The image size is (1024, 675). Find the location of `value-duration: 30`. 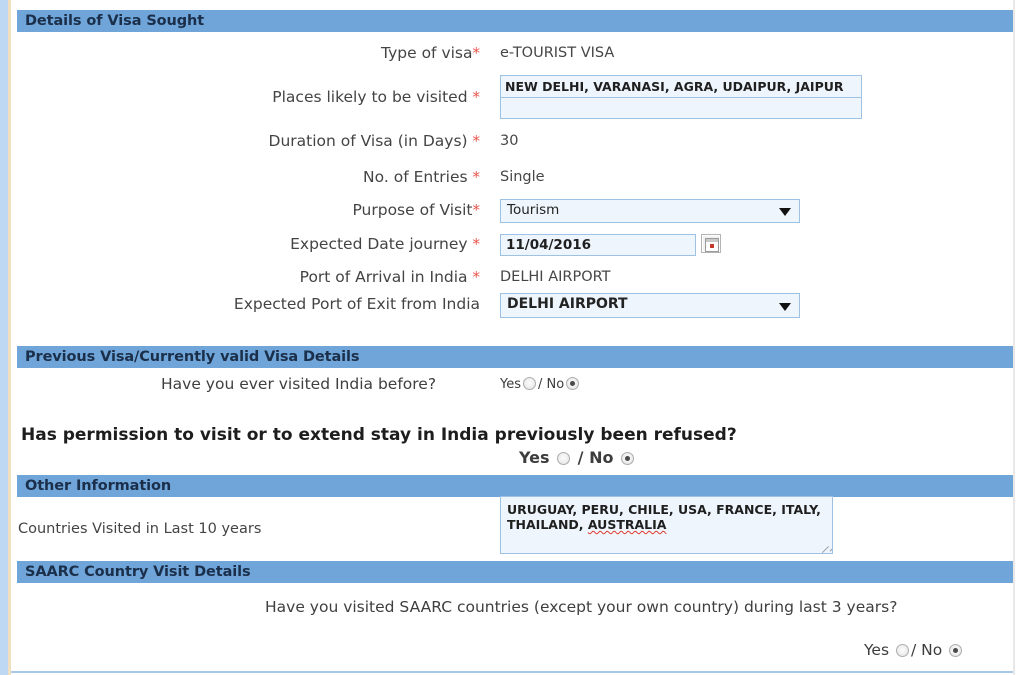

value-duration: 30 is located at coordinates (509, 141).